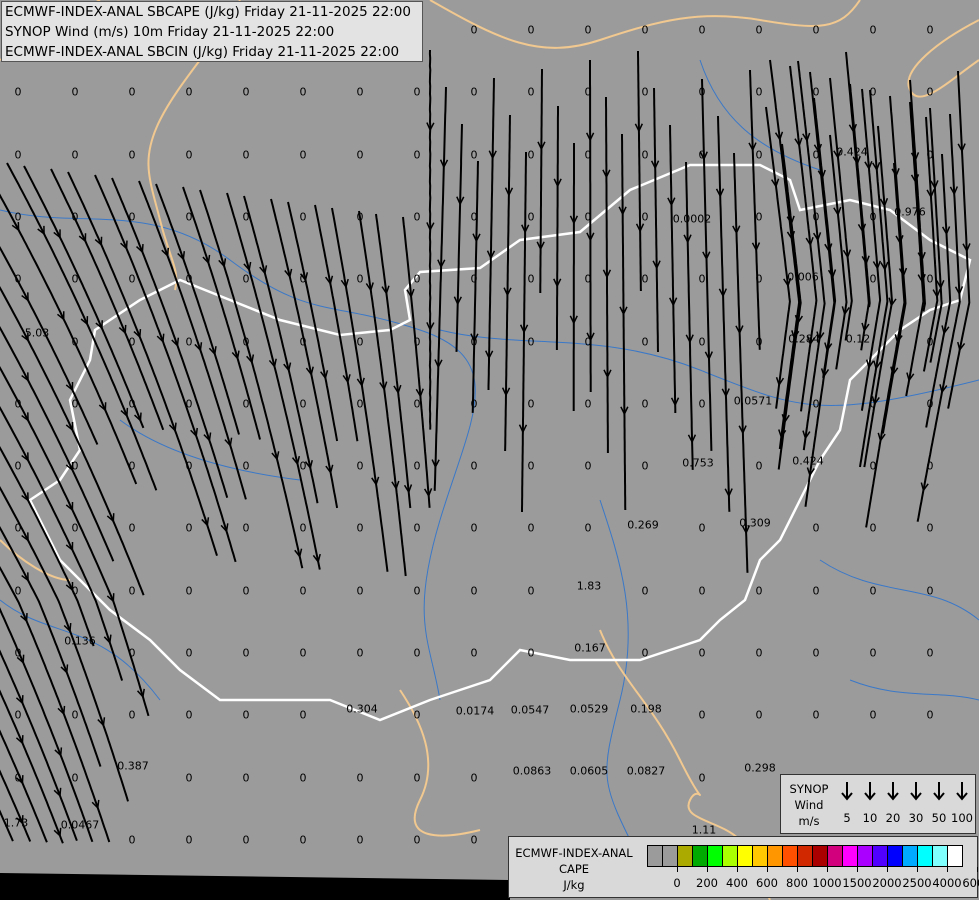 Image resolution: width=979 pixels, height=900 pixels. Describe the element at coordinates (917, 883) in the screenshot. I see `cape-tick-label: 2500` at that location.